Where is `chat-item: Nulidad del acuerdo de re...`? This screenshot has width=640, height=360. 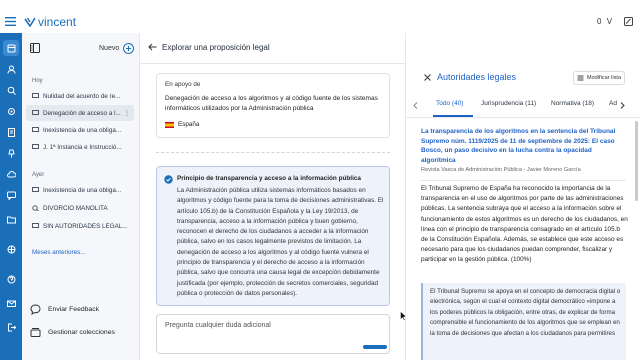
chat-item: Nulidad del acuerdo de re... is located at coordinates (80, 96).